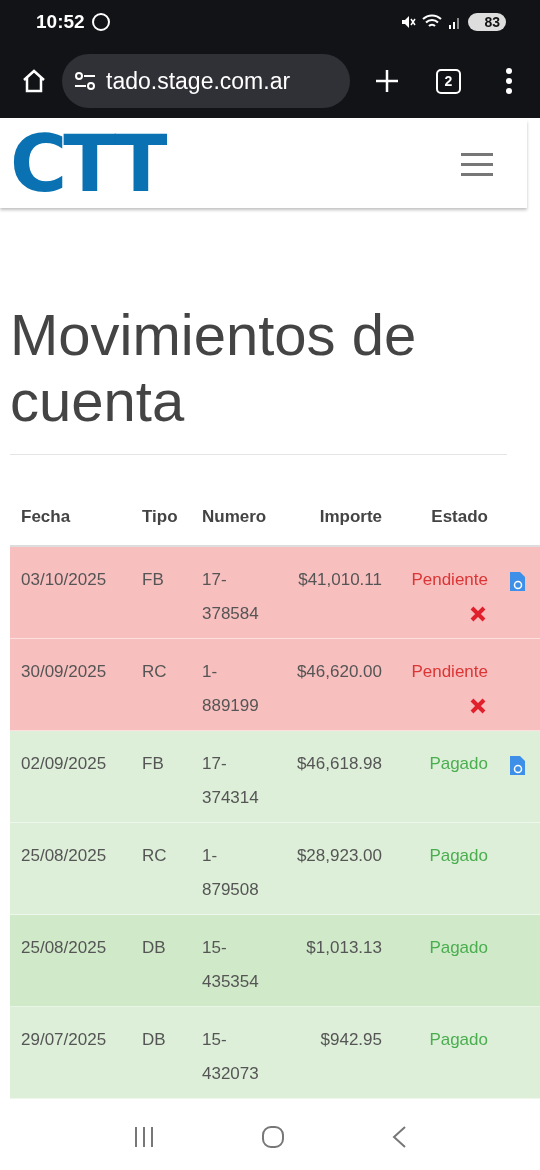  I want to click on number-cell-text: 15-435354, so click(231, 965).